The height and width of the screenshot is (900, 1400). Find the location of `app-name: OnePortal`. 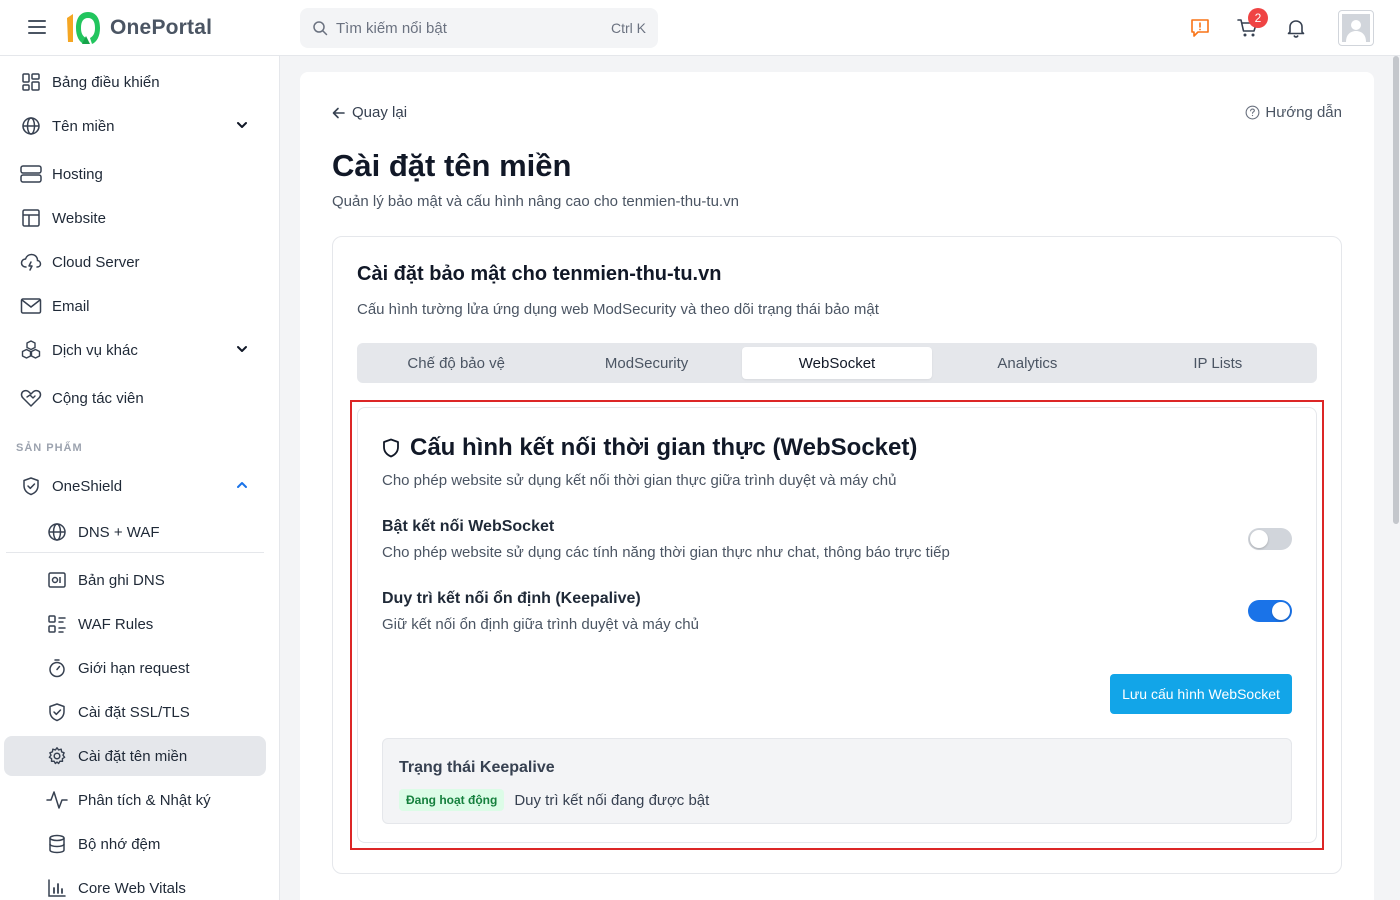

app-name: OnePortal is located at coordinates (161, 27).